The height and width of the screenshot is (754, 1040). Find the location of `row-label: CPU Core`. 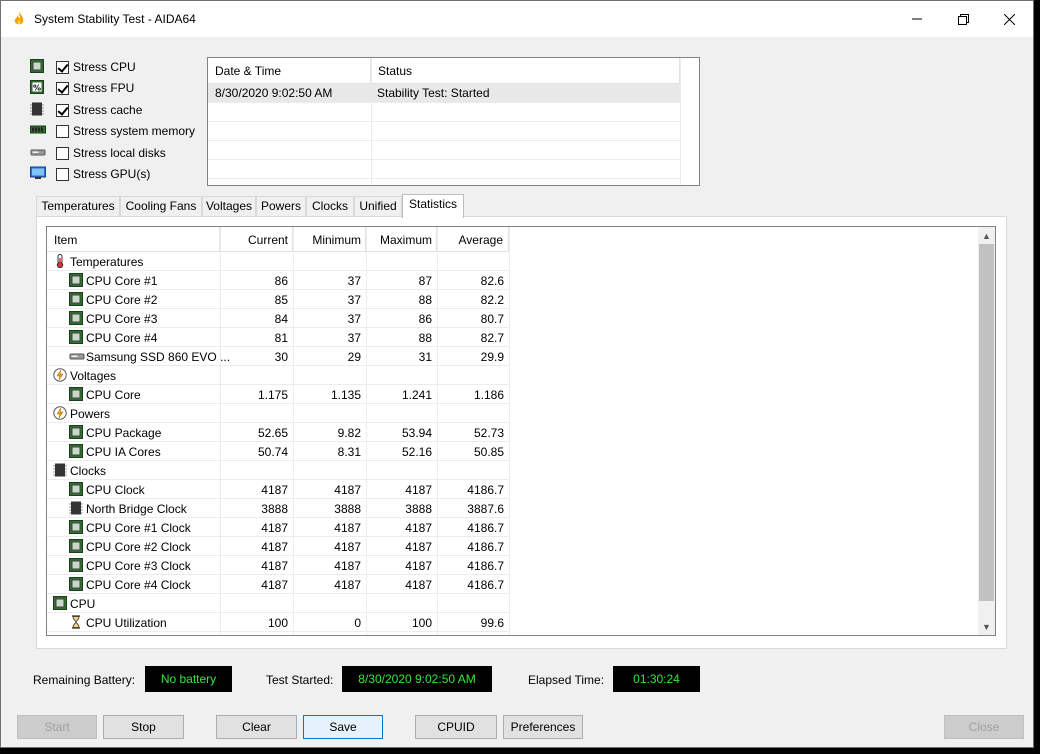

row-label: CPU Core is located at coordinates (113, 395).